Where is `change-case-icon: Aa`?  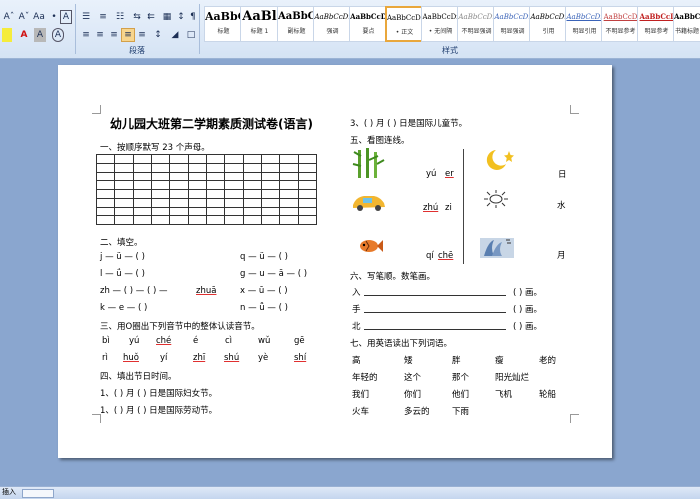 change-case-icon: Aa is located at coordinates (39, 17).